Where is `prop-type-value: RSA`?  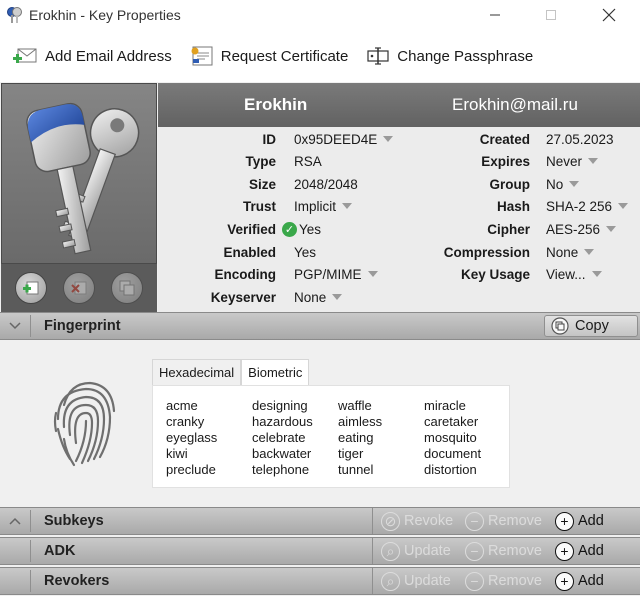 prop-type-value: RSA is located at coordinates (308, 161).